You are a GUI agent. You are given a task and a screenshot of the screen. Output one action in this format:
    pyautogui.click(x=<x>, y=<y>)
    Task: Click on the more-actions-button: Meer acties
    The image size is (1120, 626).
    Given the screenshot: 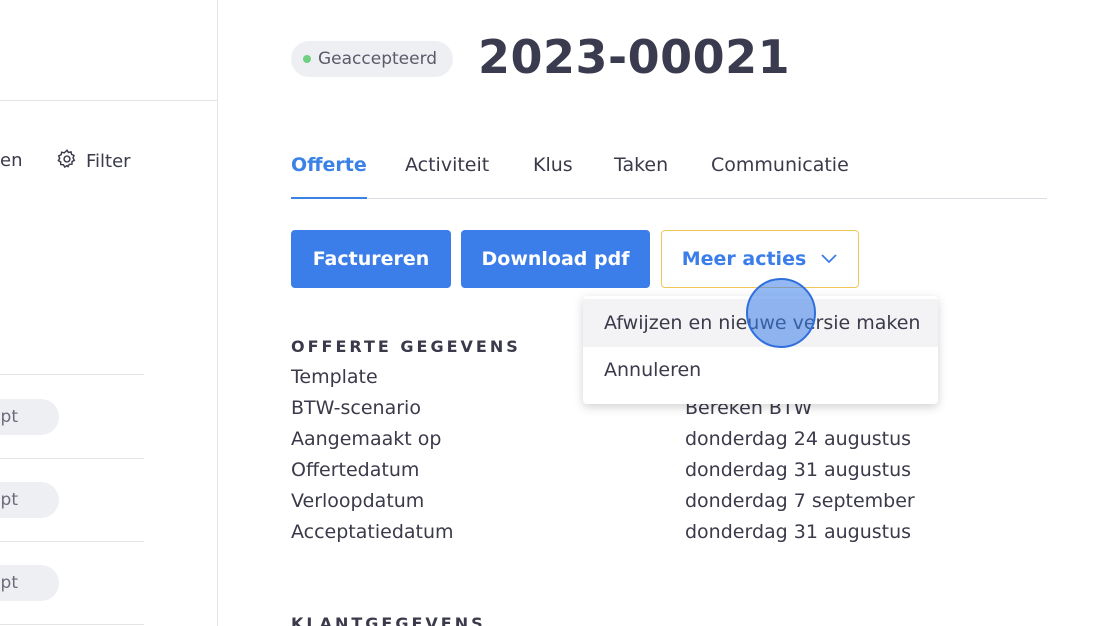 What is the action you would take?
    pyautogui.click(x=760, y=259)
    